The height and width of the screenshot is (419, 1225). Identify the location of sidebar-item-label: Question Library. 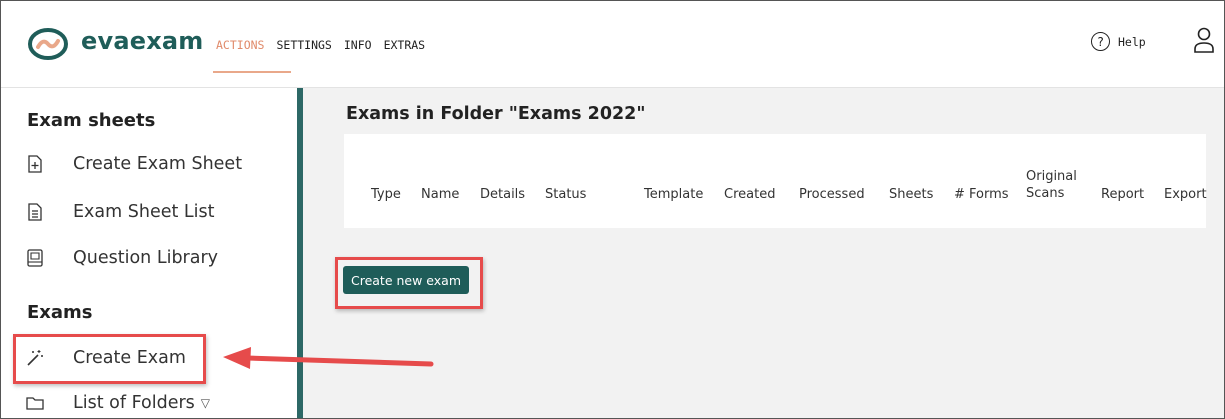
(146, 258).